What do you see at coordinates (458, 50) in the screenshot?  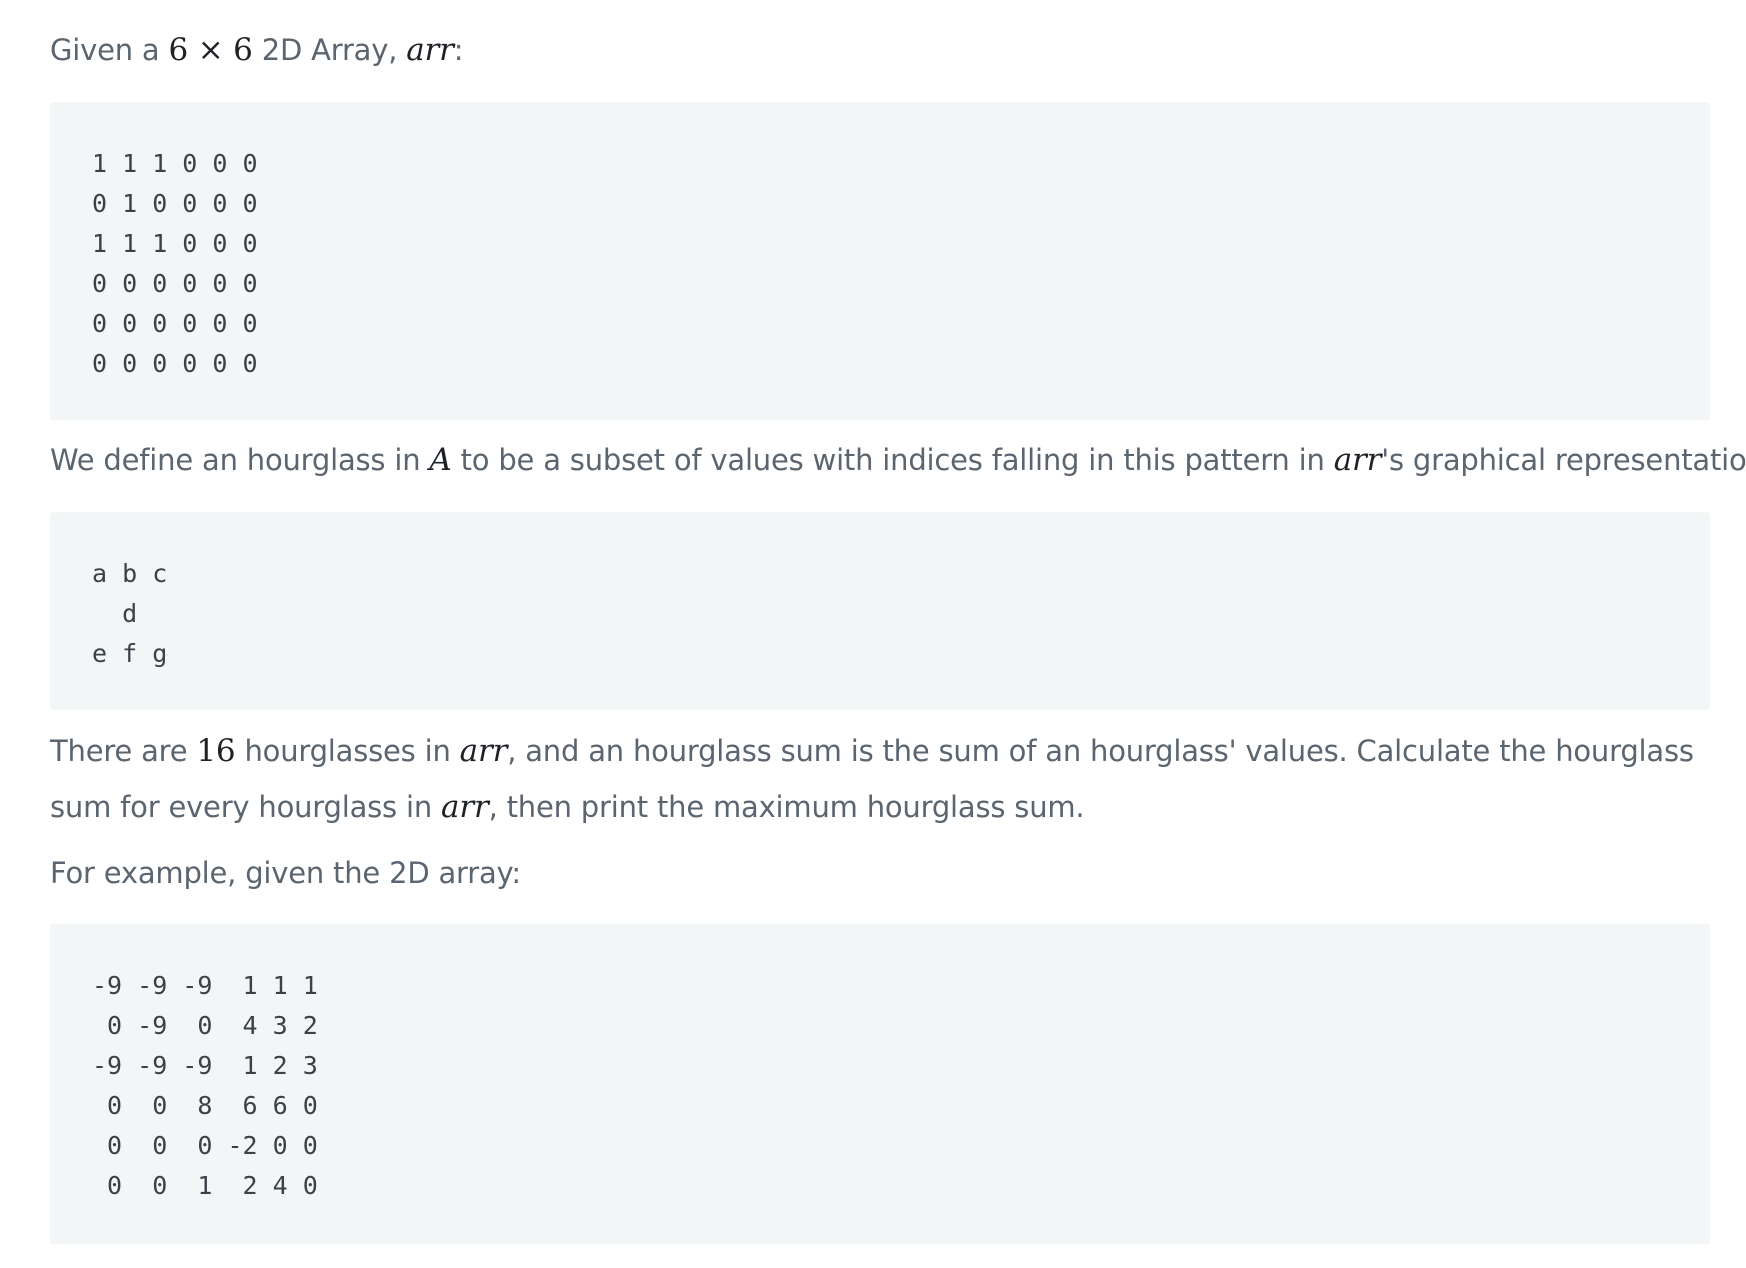 I see `intro-colon: :` at bounding box center [458, 50].